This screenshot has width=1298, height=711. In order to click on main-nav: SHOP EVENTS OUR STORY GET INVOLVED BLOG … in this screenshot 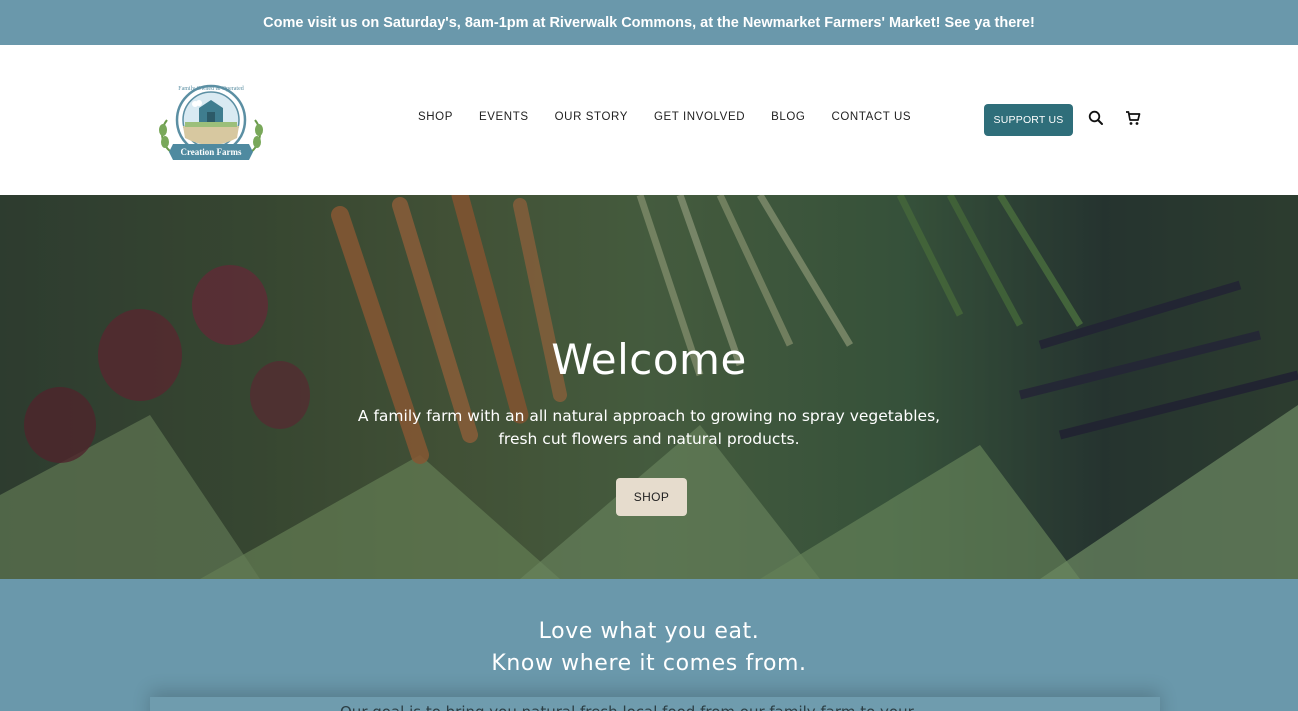, I will do `click(677, 117)`.